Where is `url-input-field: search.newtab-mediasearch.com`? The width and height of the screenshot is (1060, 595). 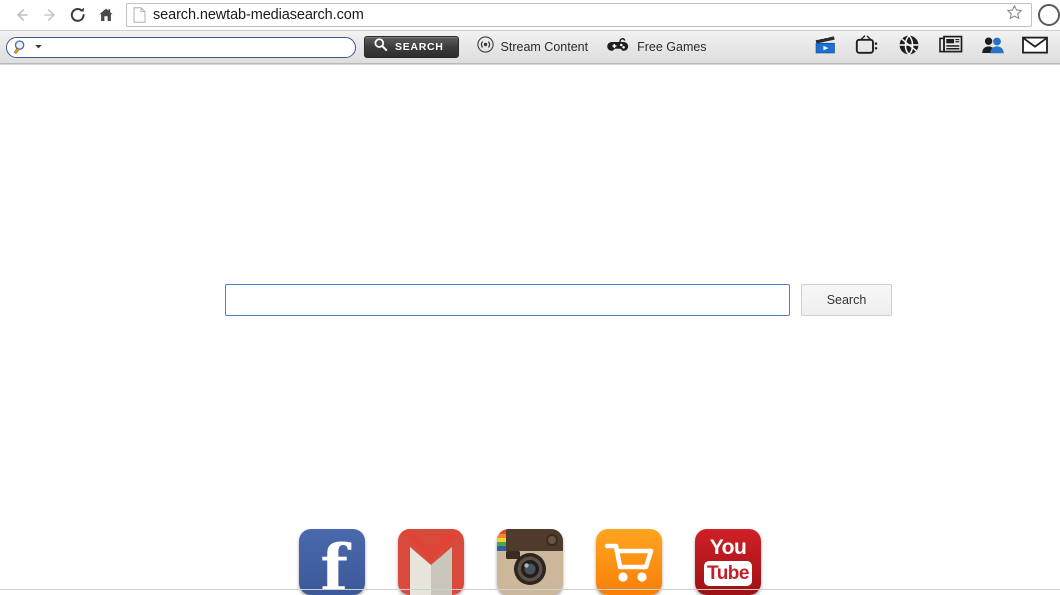 url-input-field: search.newtab-mediasearch.com is located at coordinates (579, 15).